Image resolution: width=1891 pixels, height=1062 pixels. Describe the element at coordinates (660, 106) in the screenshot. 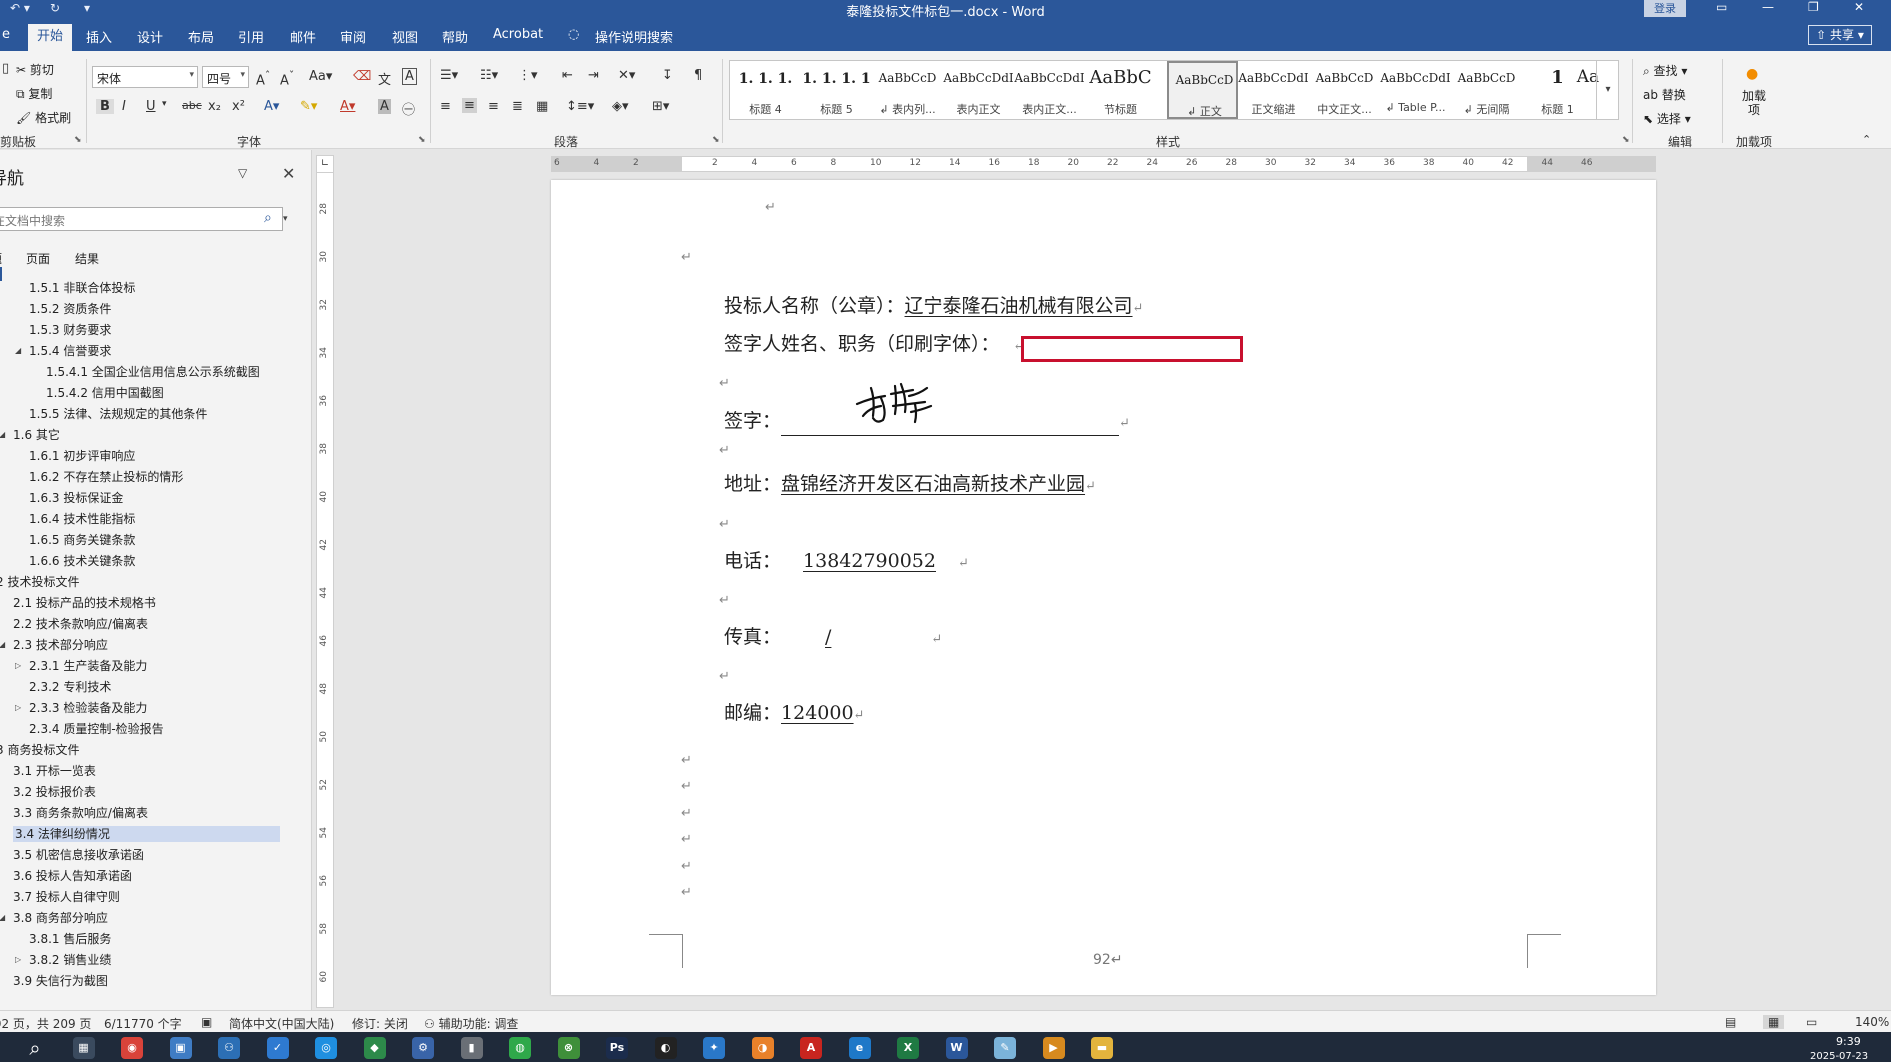

I see `borders-icon: ⊞▾` at that location.